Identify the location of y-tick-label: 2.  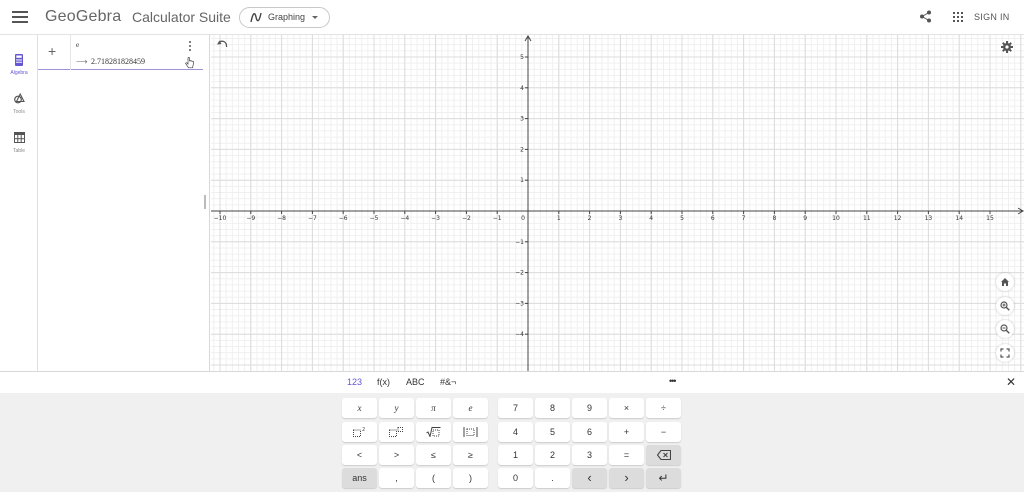
(522, 149).